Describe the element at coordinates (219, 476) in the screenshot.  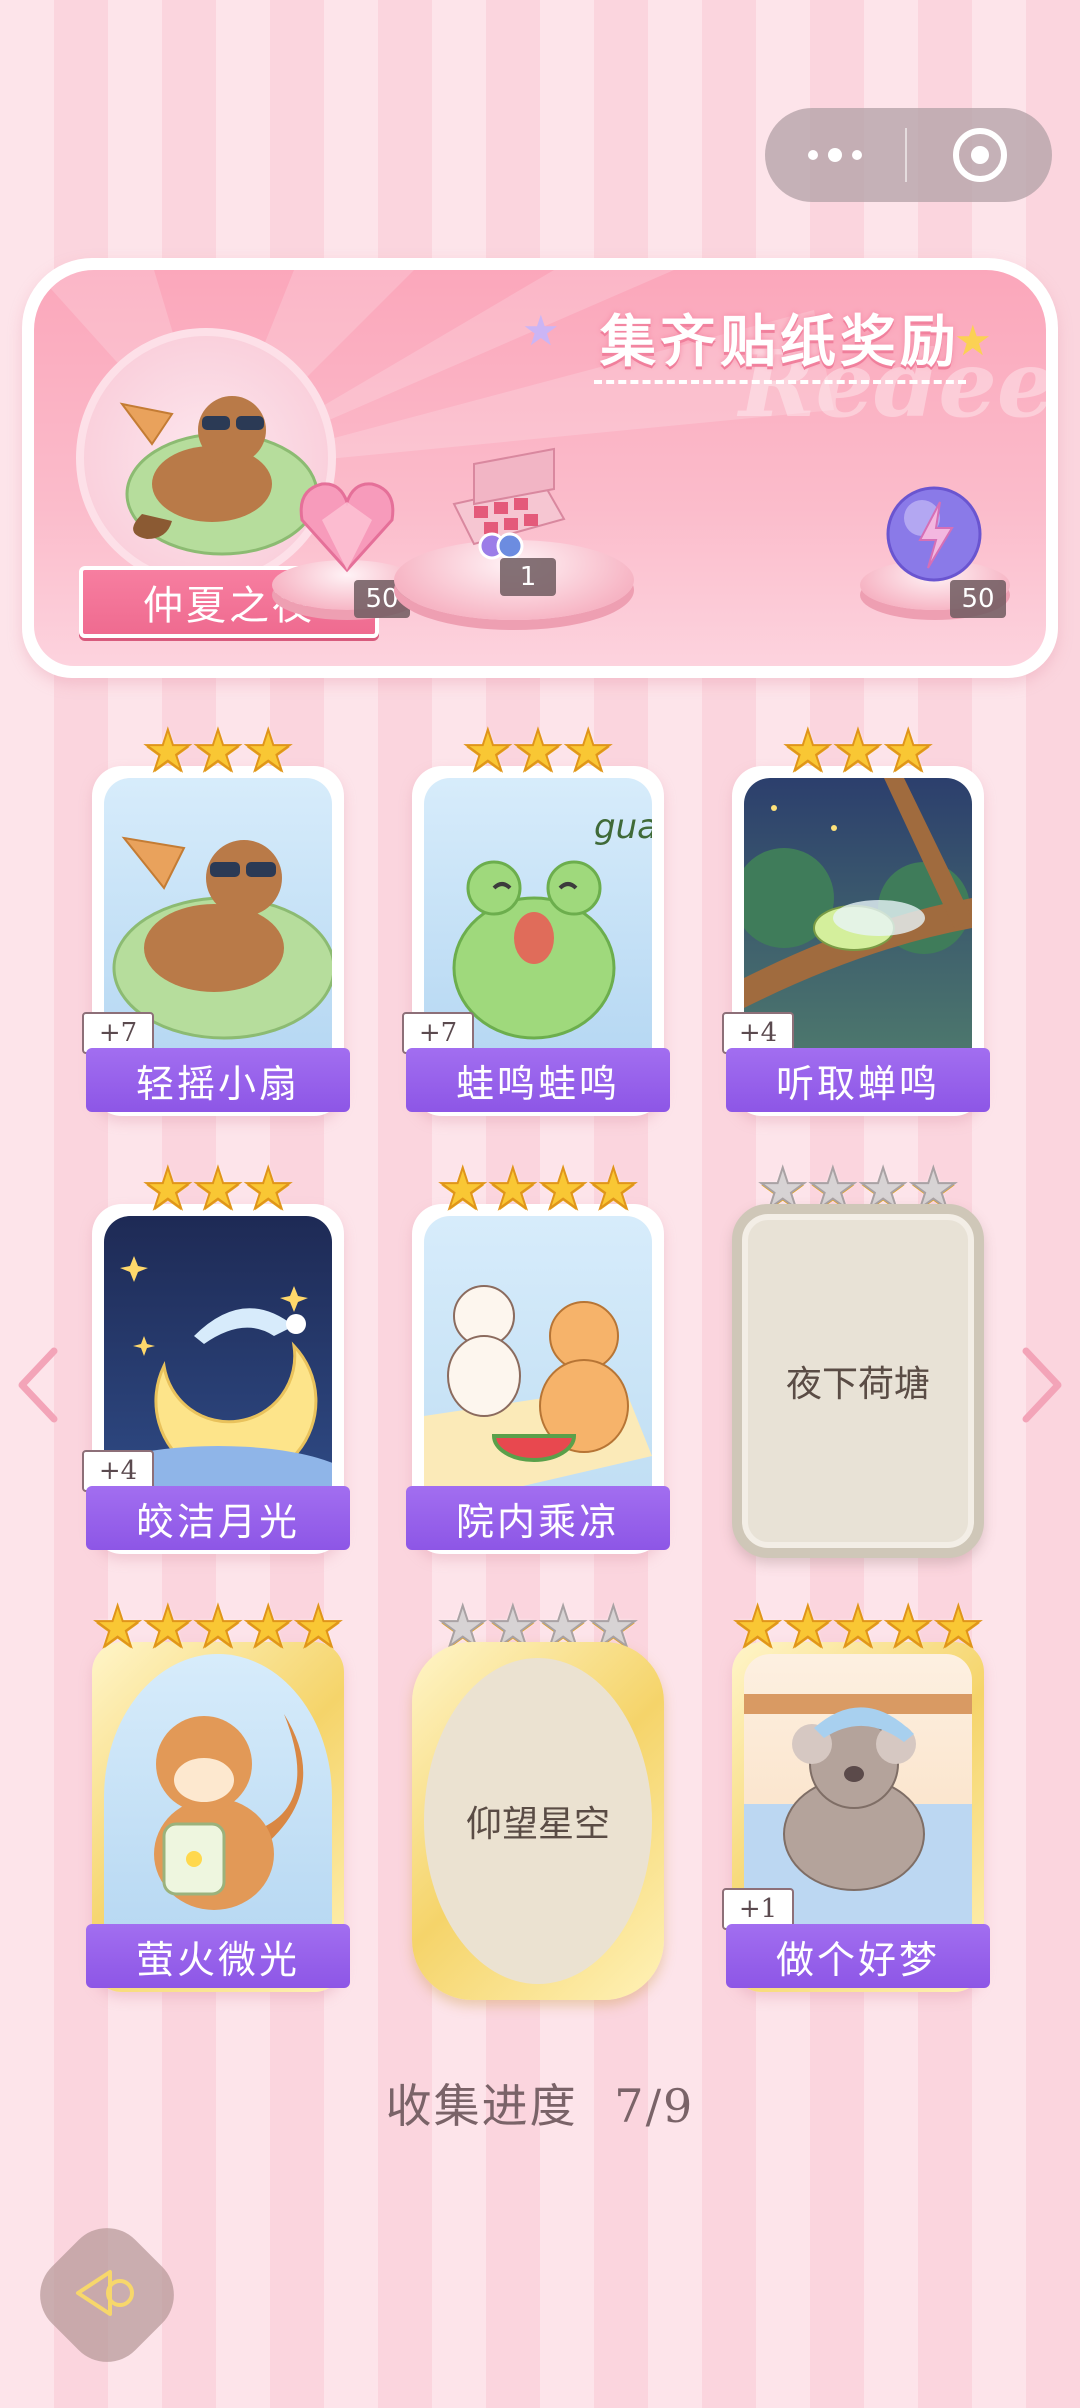
I see `capybara-illustration` at that location.